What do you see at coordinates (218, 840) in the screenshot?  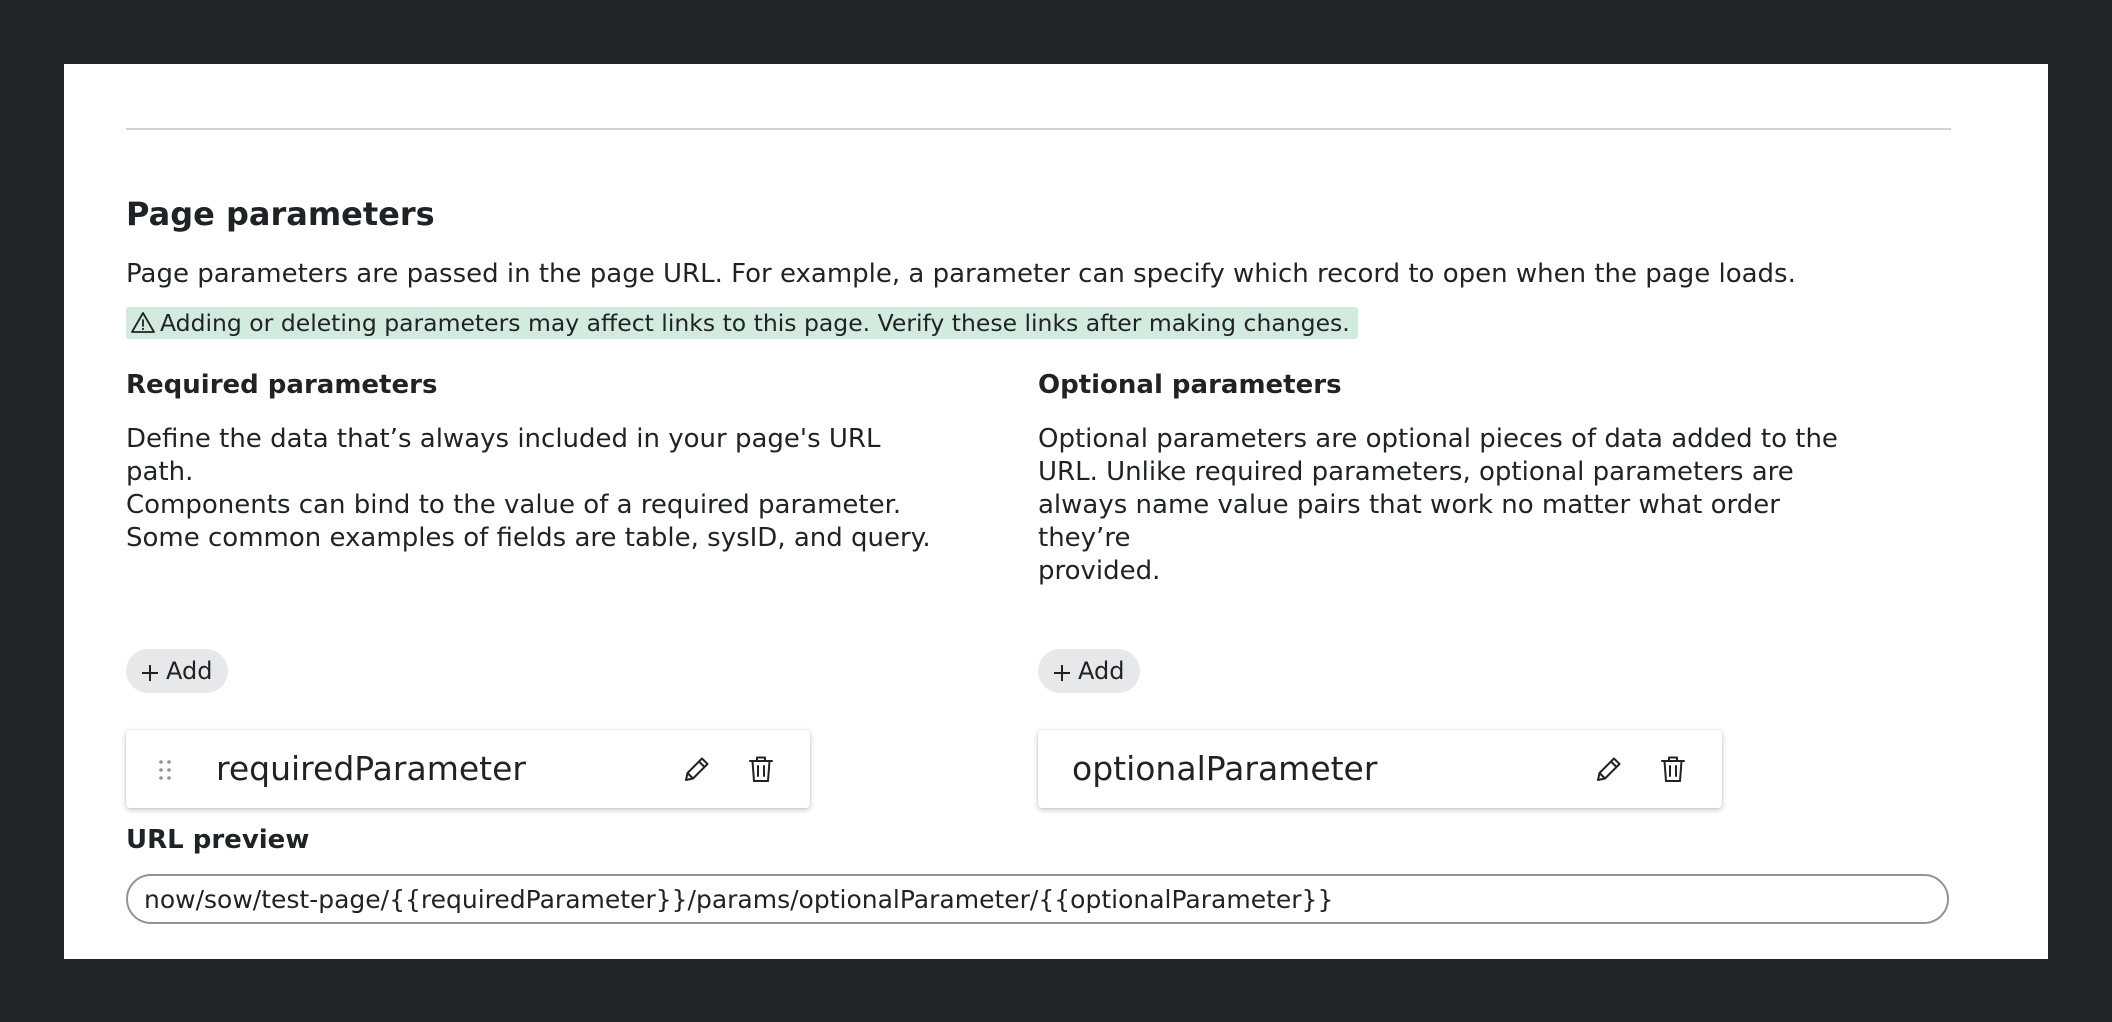 I see `url-preview-title: URL preview` at bounding box center [218, 840].